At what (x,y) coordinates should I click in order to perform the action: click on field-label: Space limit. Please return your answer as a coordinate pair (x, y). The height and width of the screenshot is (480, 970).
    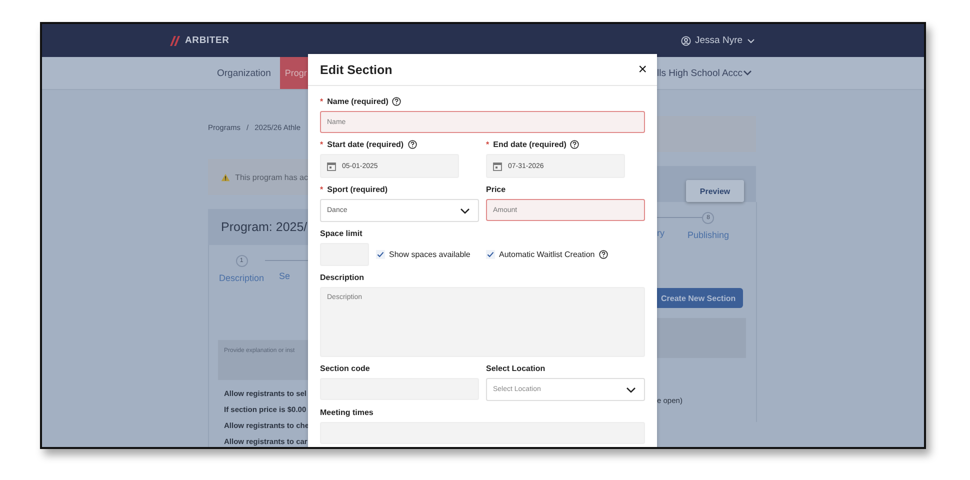
    Looking at the image, I should click on (341, 233).